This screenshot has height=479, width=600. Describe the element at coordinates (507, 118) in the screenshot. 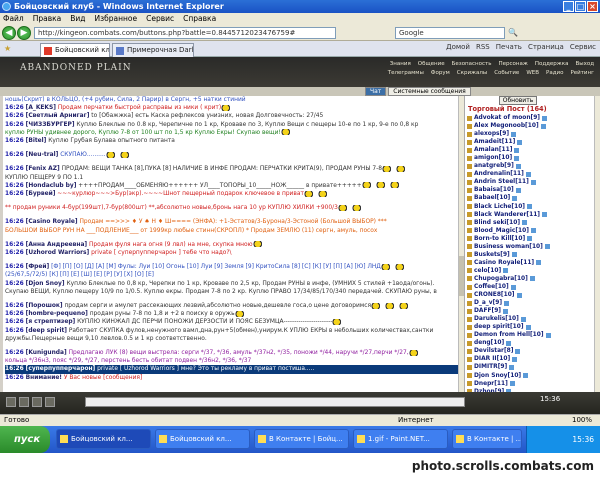

I see `user-name: Advokat of moon[9]` at that location.